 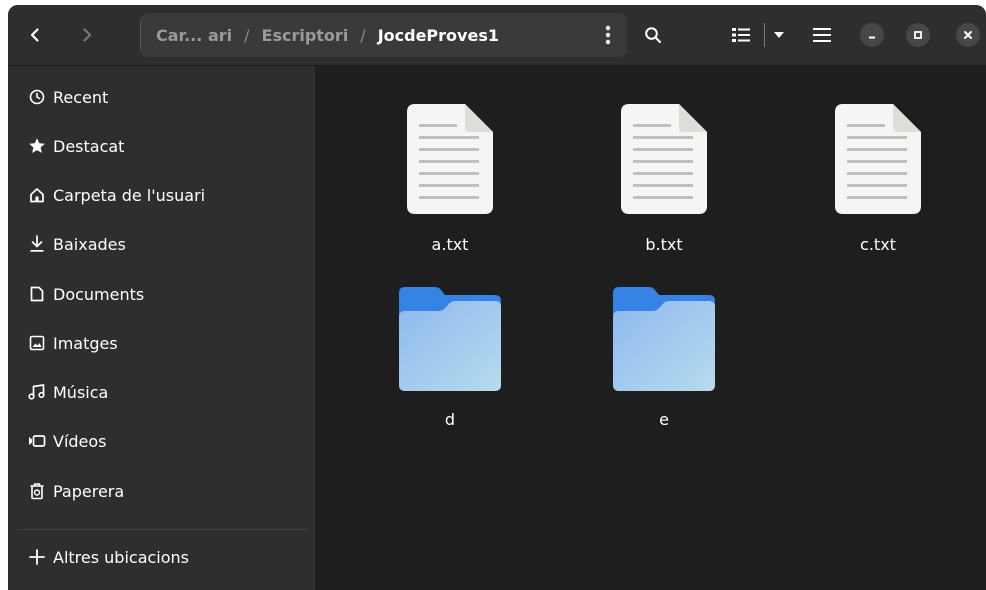 I want to click on document-icon, so click(x=37, y=294).